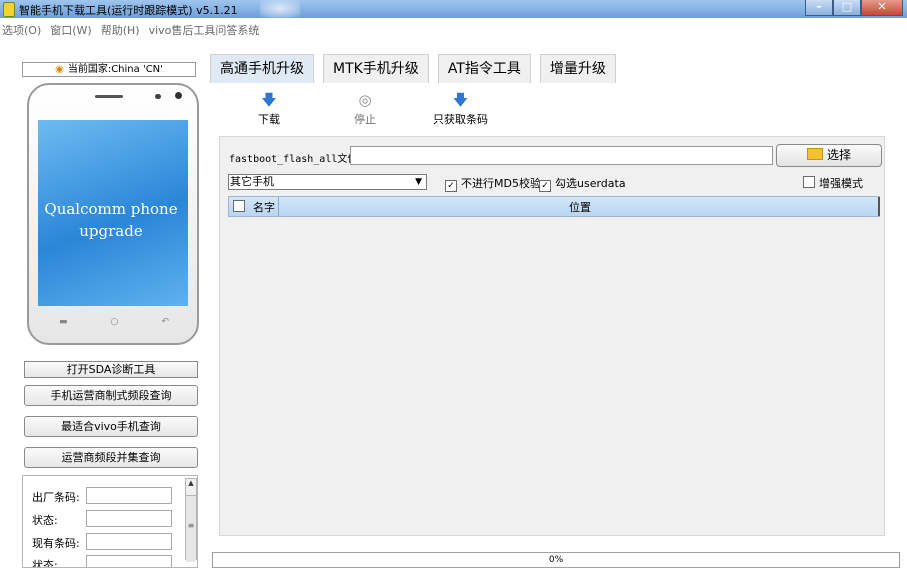 The width and height of the screenshot is (907, 568). What do you see at coordinates (882, 8) in the screenshot?
I see `close-button: ✕` at bounding box center [882, 8].